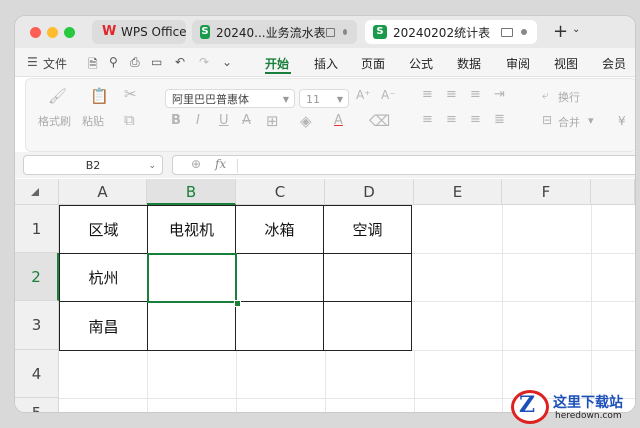 The image size is (640, 428). Describe the element at coordinates (591, 120) in the screenshot. I see `chevron-down-icon: ▾` at that location.